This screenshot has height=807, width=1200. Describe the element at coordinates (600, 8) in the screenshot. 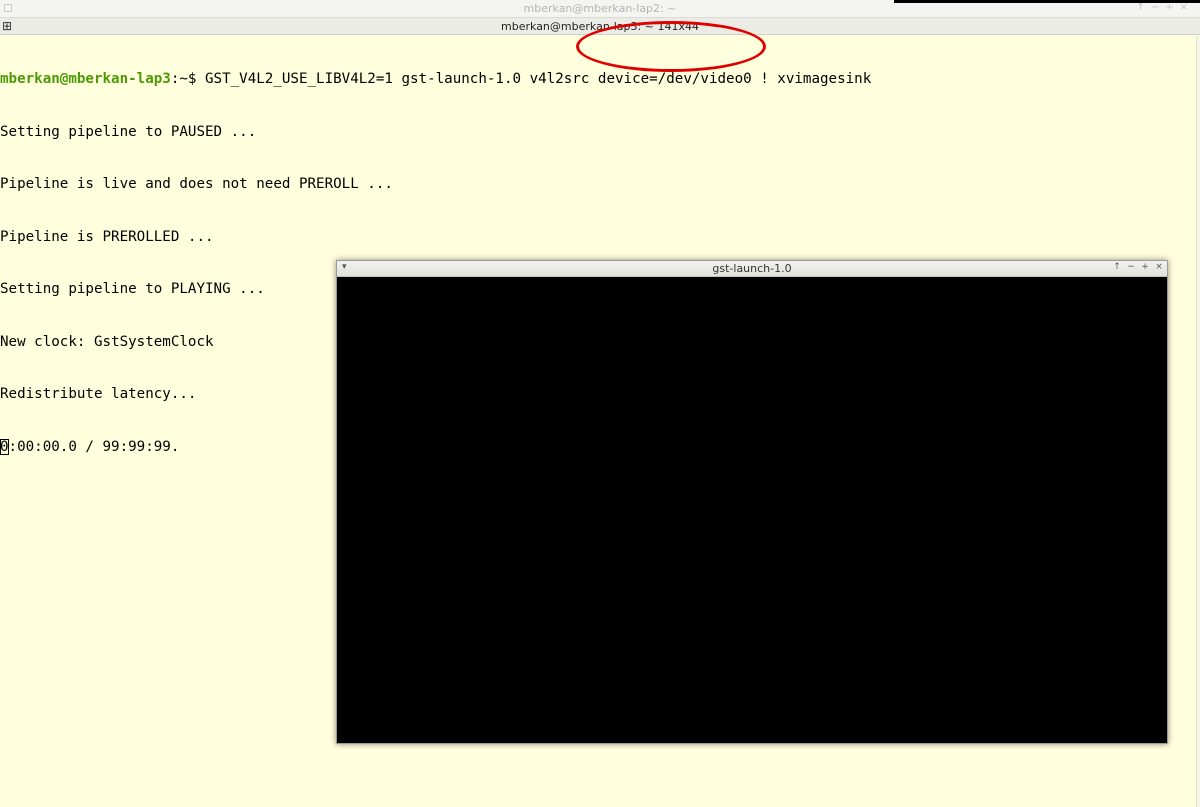

I see `background-window-title: mberkan@mberkan-lap2: ~` at that location.